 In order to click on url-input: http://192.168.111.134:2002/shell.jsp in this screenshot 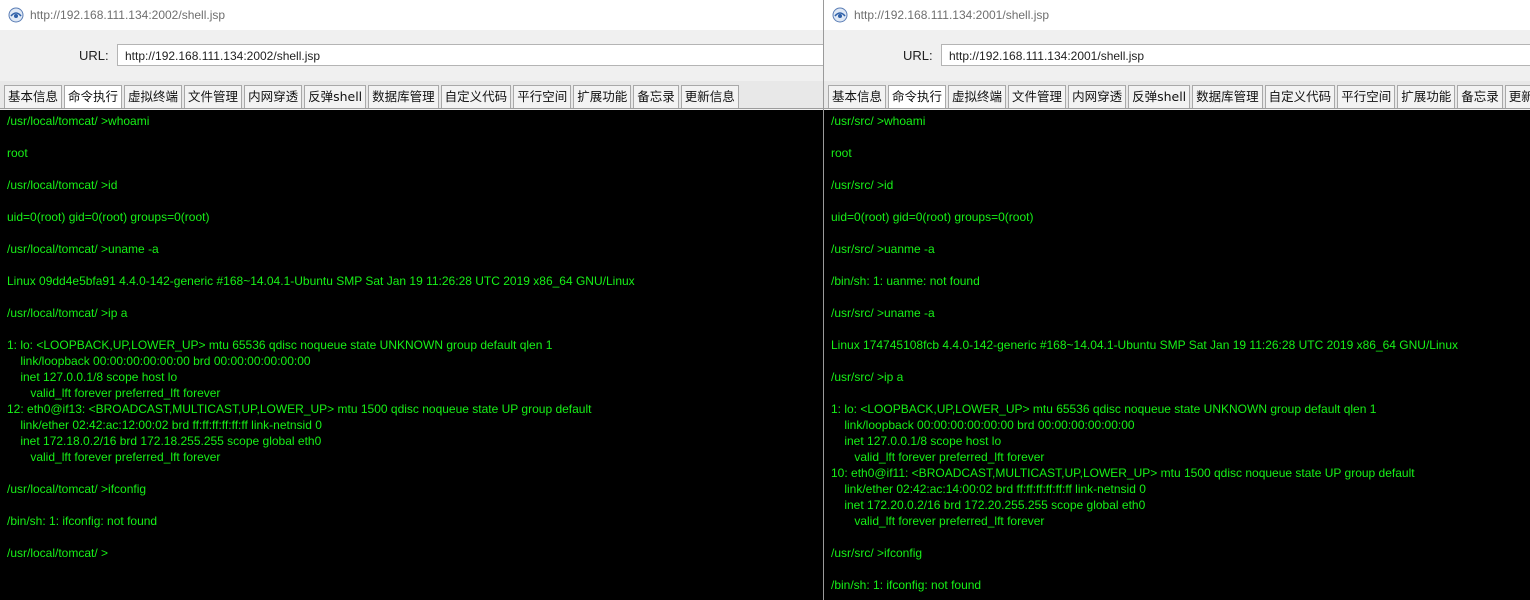, I will do `click(470, 55)`.